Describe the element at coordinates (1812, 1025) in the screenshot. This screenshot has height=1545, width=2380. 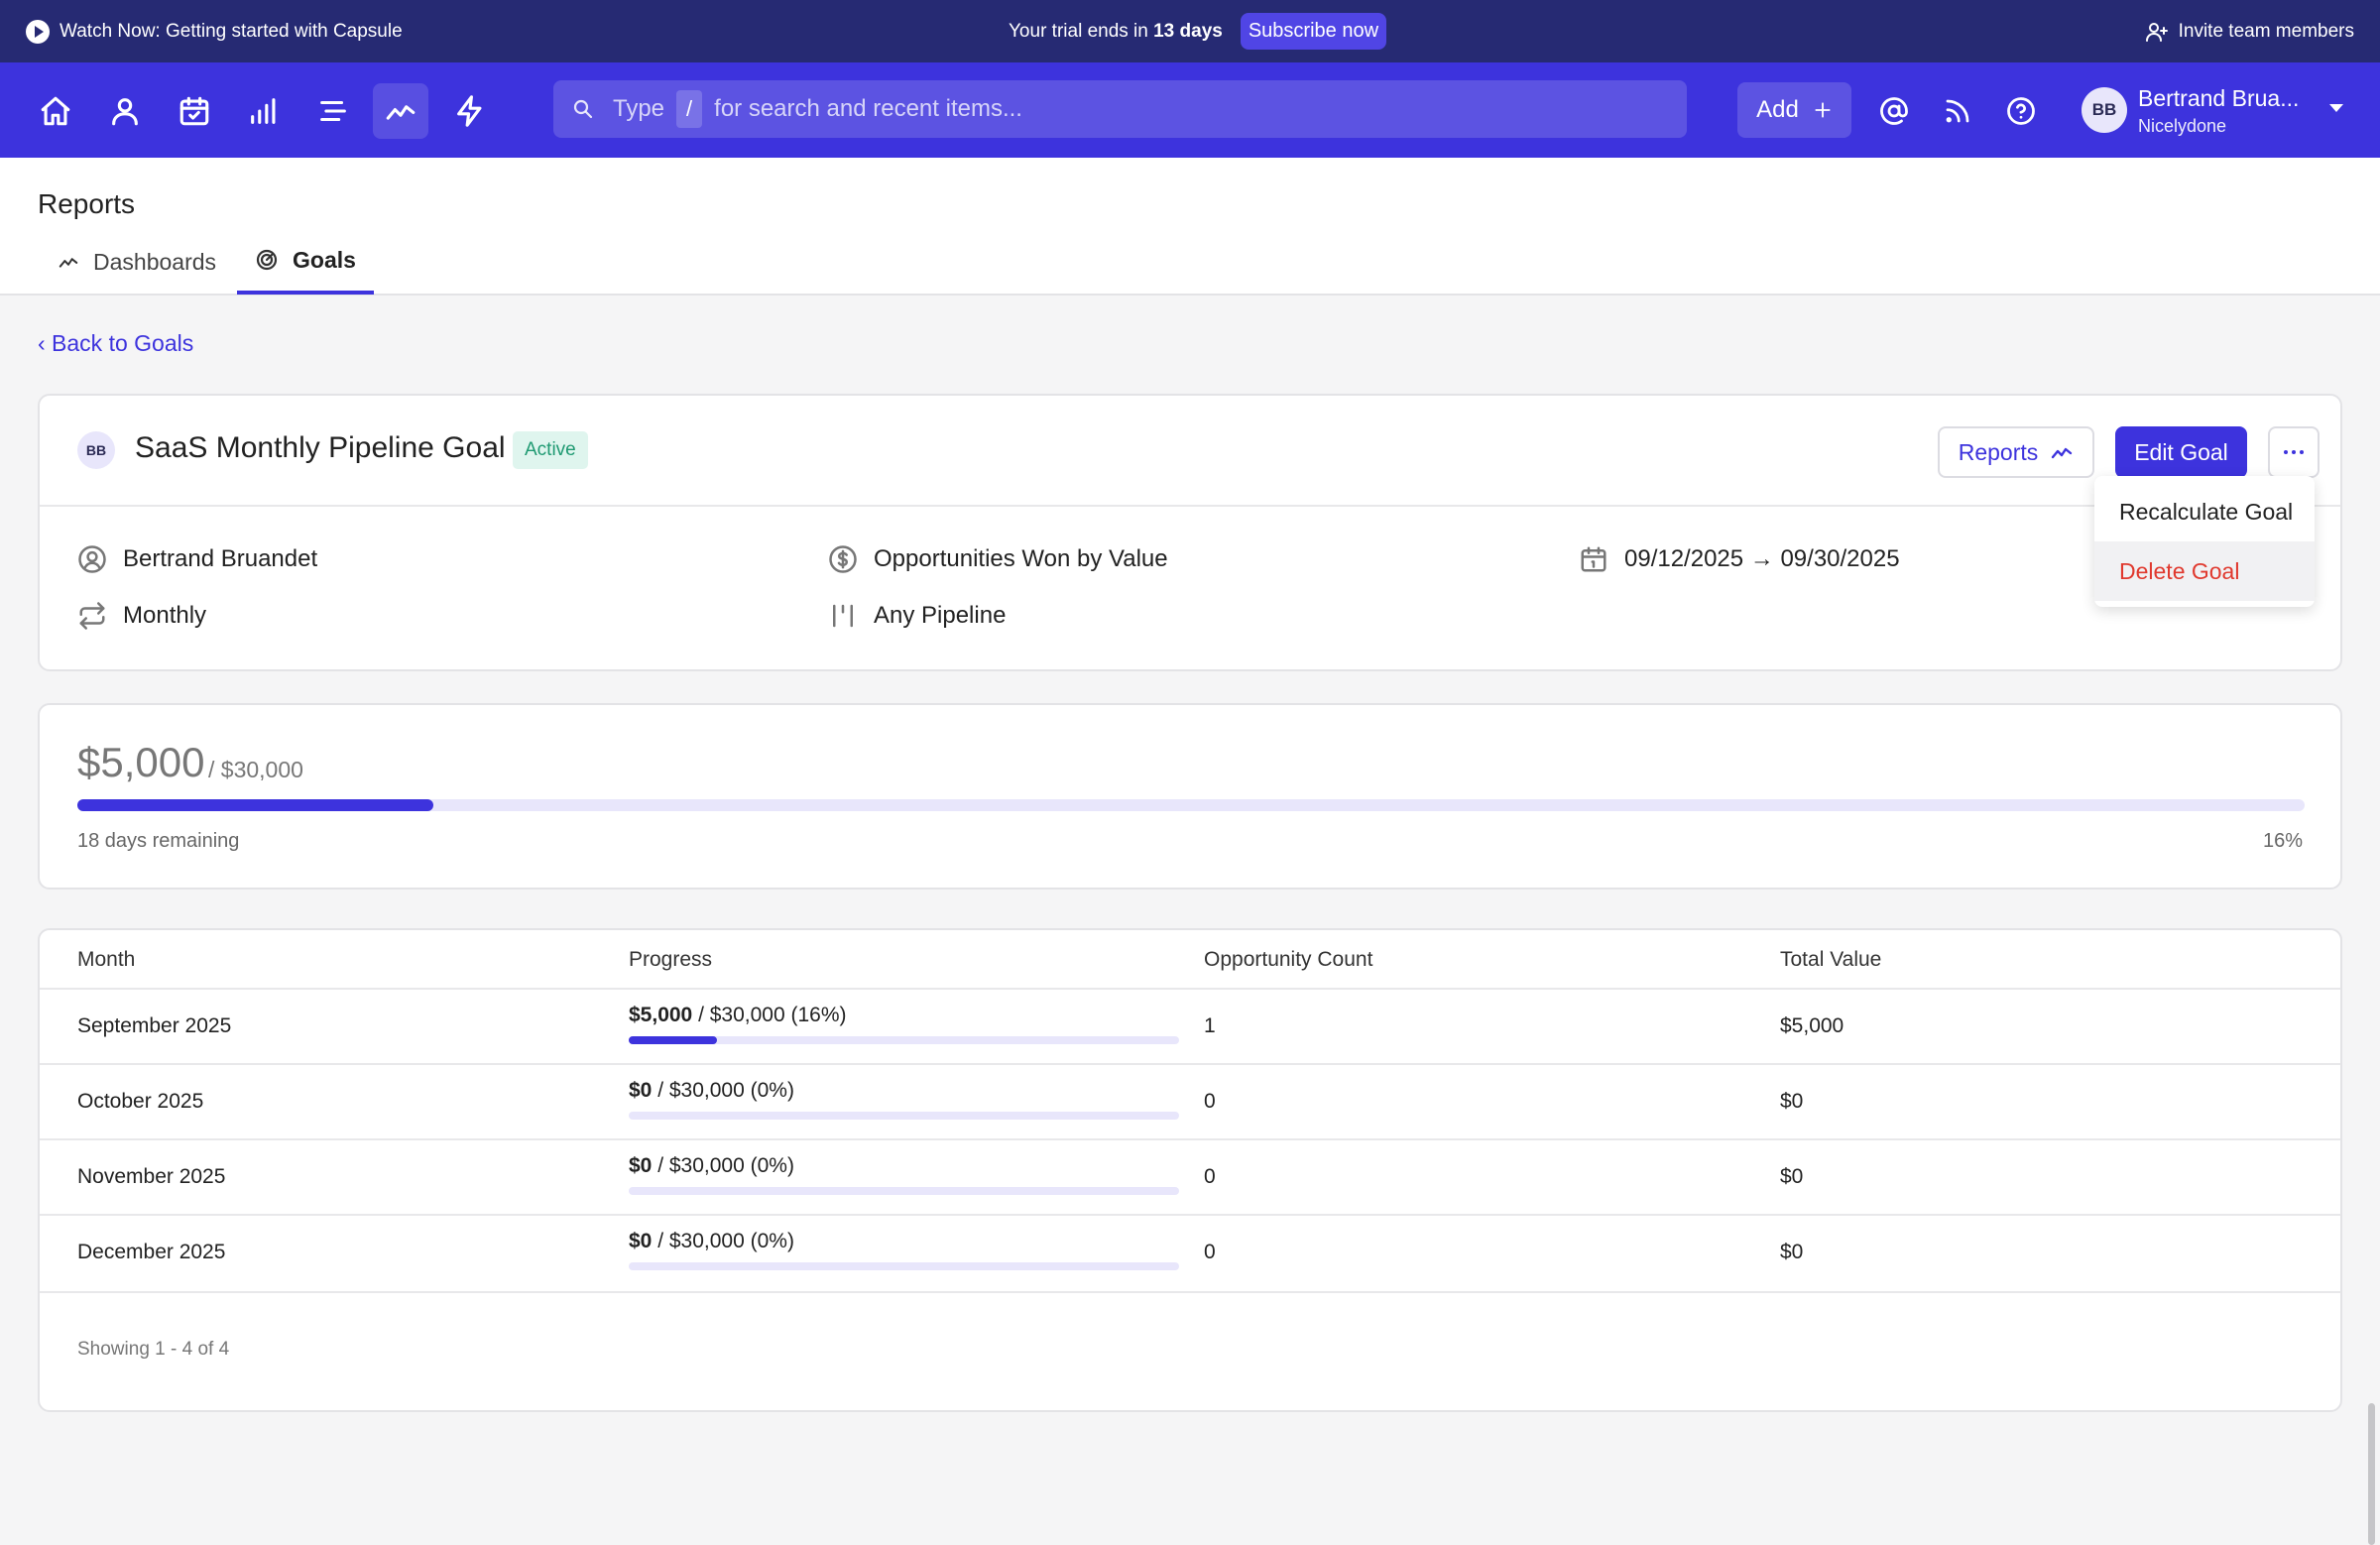
I see `value-cell: $5,000` at that location.